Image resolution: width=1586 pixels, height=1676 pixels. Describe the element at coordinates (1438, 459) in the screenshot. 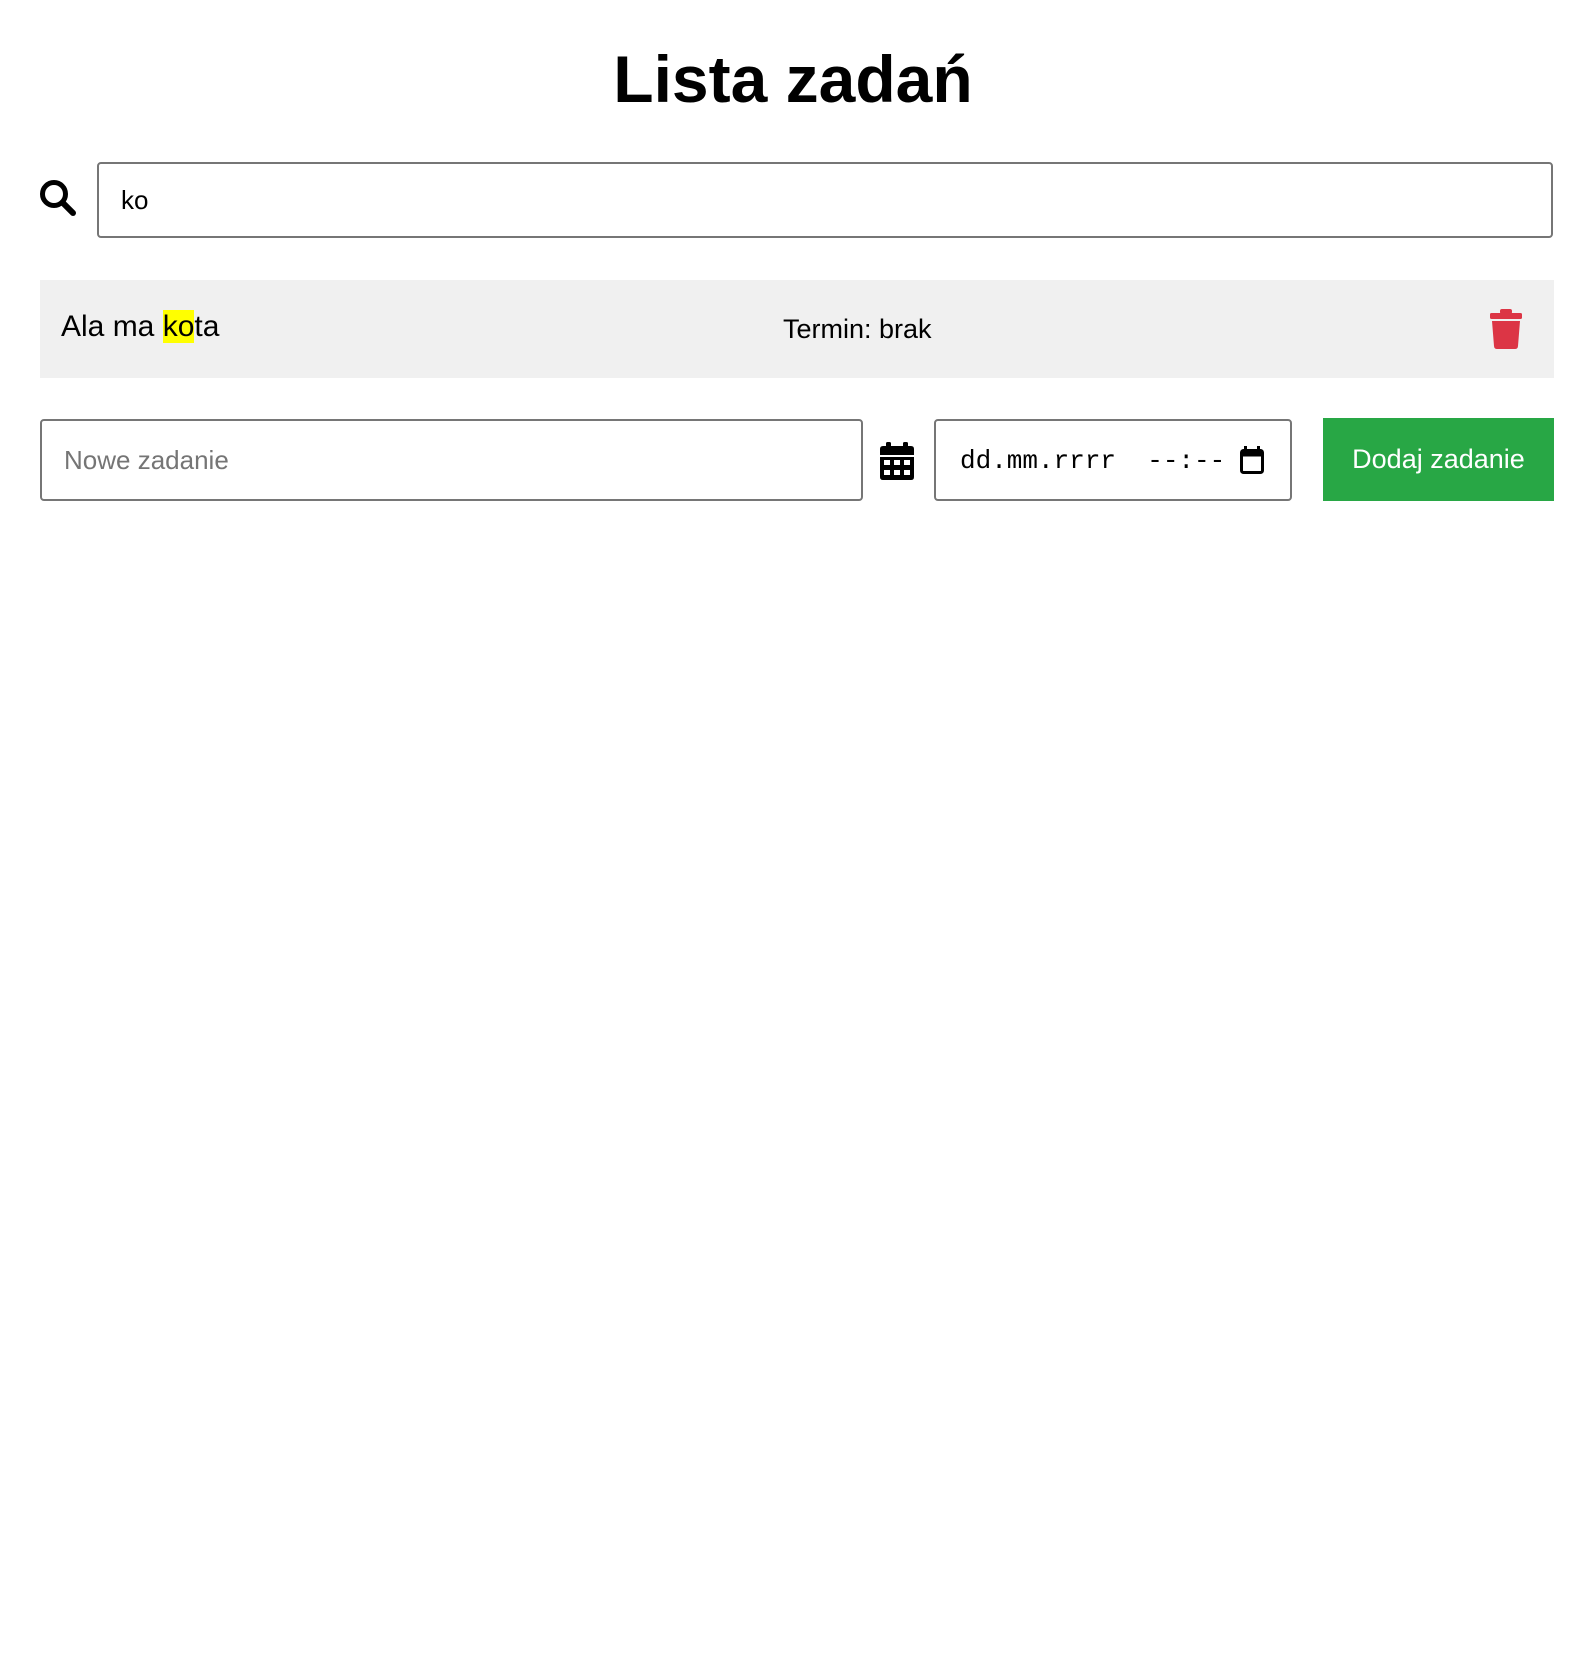

I see `add-task-button: Dodaj zadanie` at that location.